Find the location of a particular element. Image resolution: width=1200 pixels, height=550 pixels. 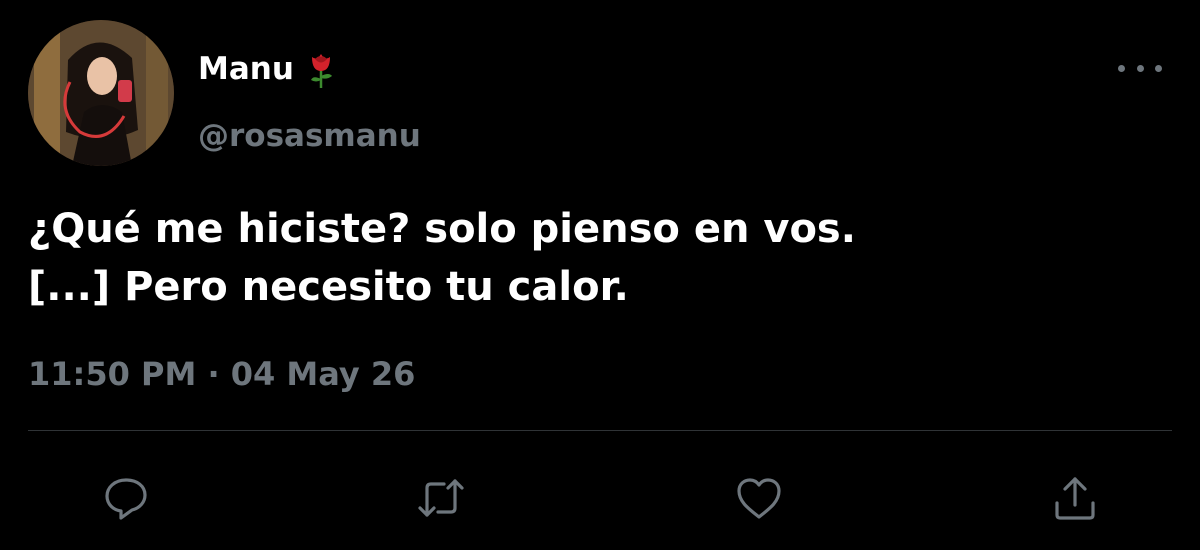

reply-button is located at coordinates (126, 498).